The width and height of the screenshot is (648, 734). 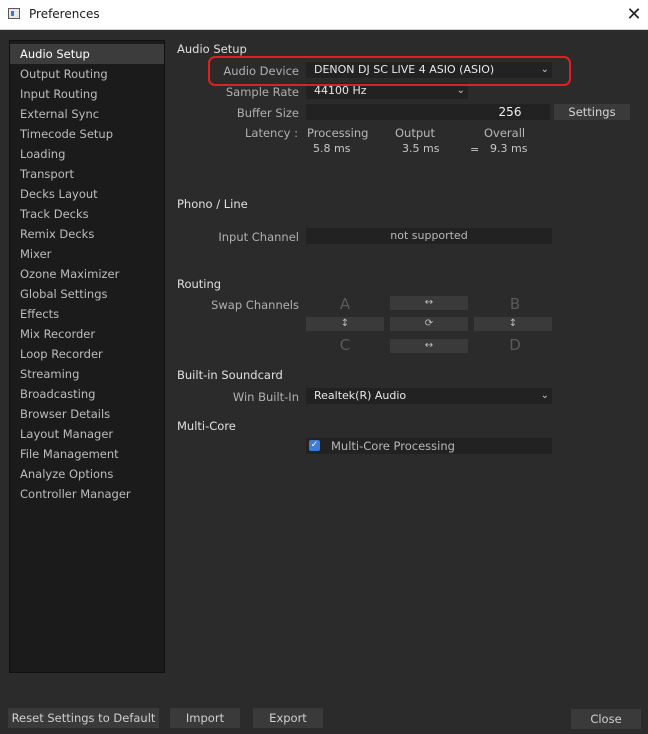 I want to click on sidebar-item-decks-layout: Decks Layout, so click(x=87, y=194).